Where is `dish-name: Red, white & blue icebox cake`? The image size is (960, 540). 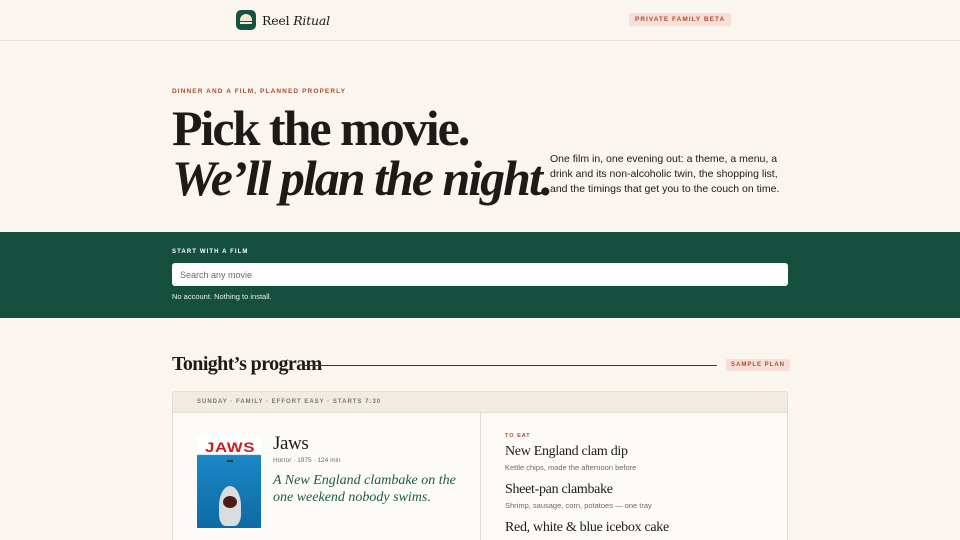
dish-name: Red, white & blue icebox cake is located at coordinates (587, 527).